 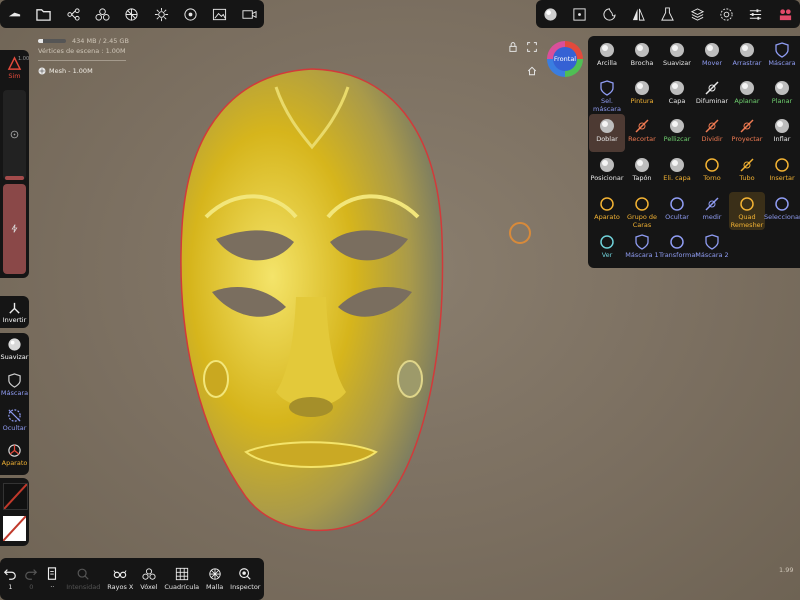 What do you see at coordinates (245, 574) in the screenshot?
I see `inspector-icon` at bounding box center [245, 574].